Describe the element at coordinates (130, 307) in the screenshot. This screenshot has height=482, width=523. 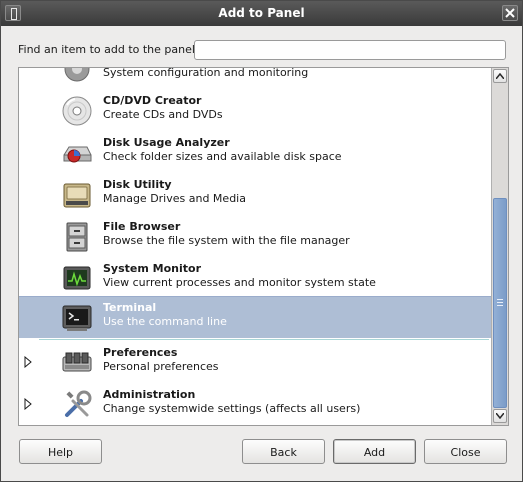
I see `item-name: Terminal` at that location.